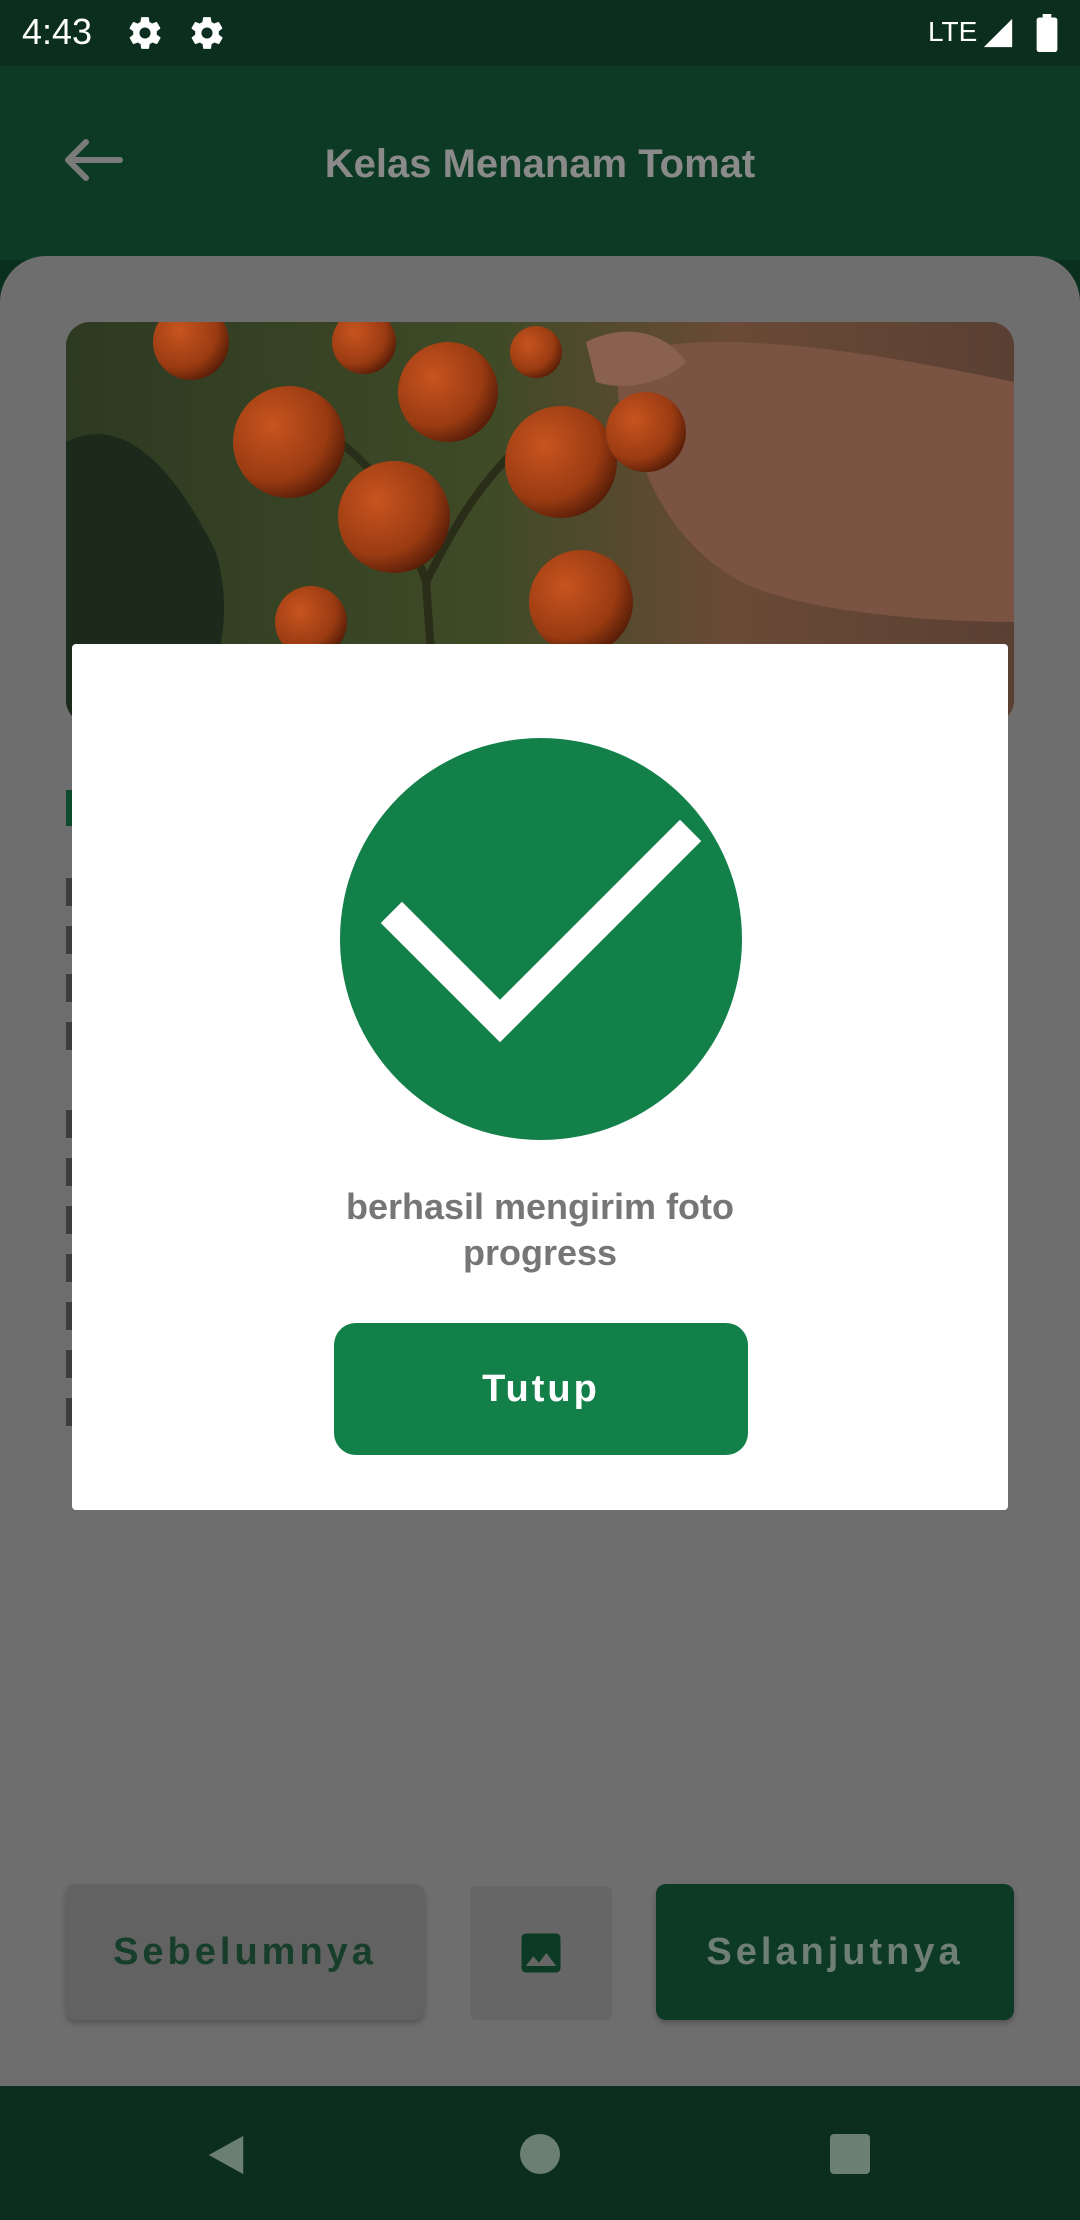 This screenshot has height=2220, width=1080. What do you see at coordinates (953, 31) in the screenshot?
I see `network-type: LTE` at bounding box center [953, 31].